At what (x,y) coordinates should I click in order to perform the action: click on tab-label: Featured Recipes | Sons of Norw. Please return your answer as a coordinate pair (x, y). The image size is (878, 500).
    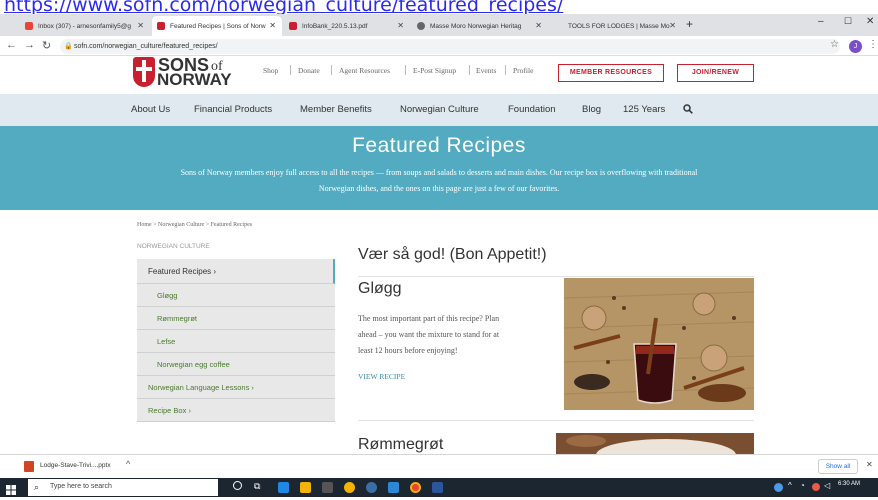
    Looking at the image, I should click on (218, 26).